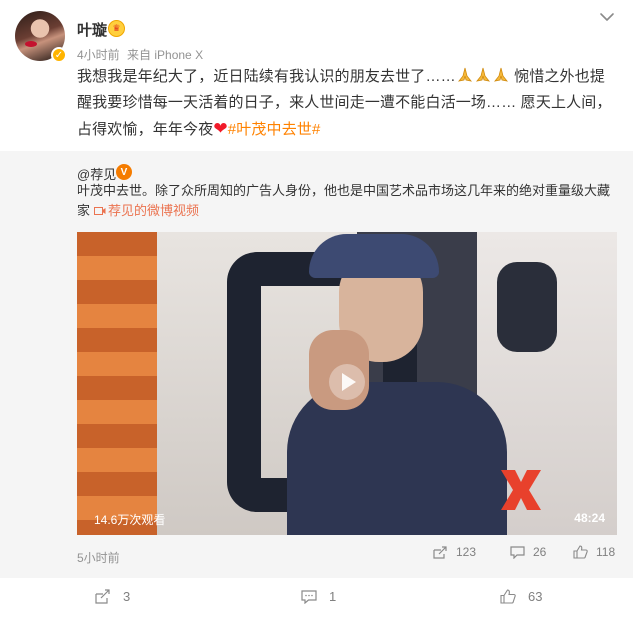 The height and width of the screenshot is (619, 633). I want to click on topic-hashtag-link: #叶茂中去世#, so click(274, 129).